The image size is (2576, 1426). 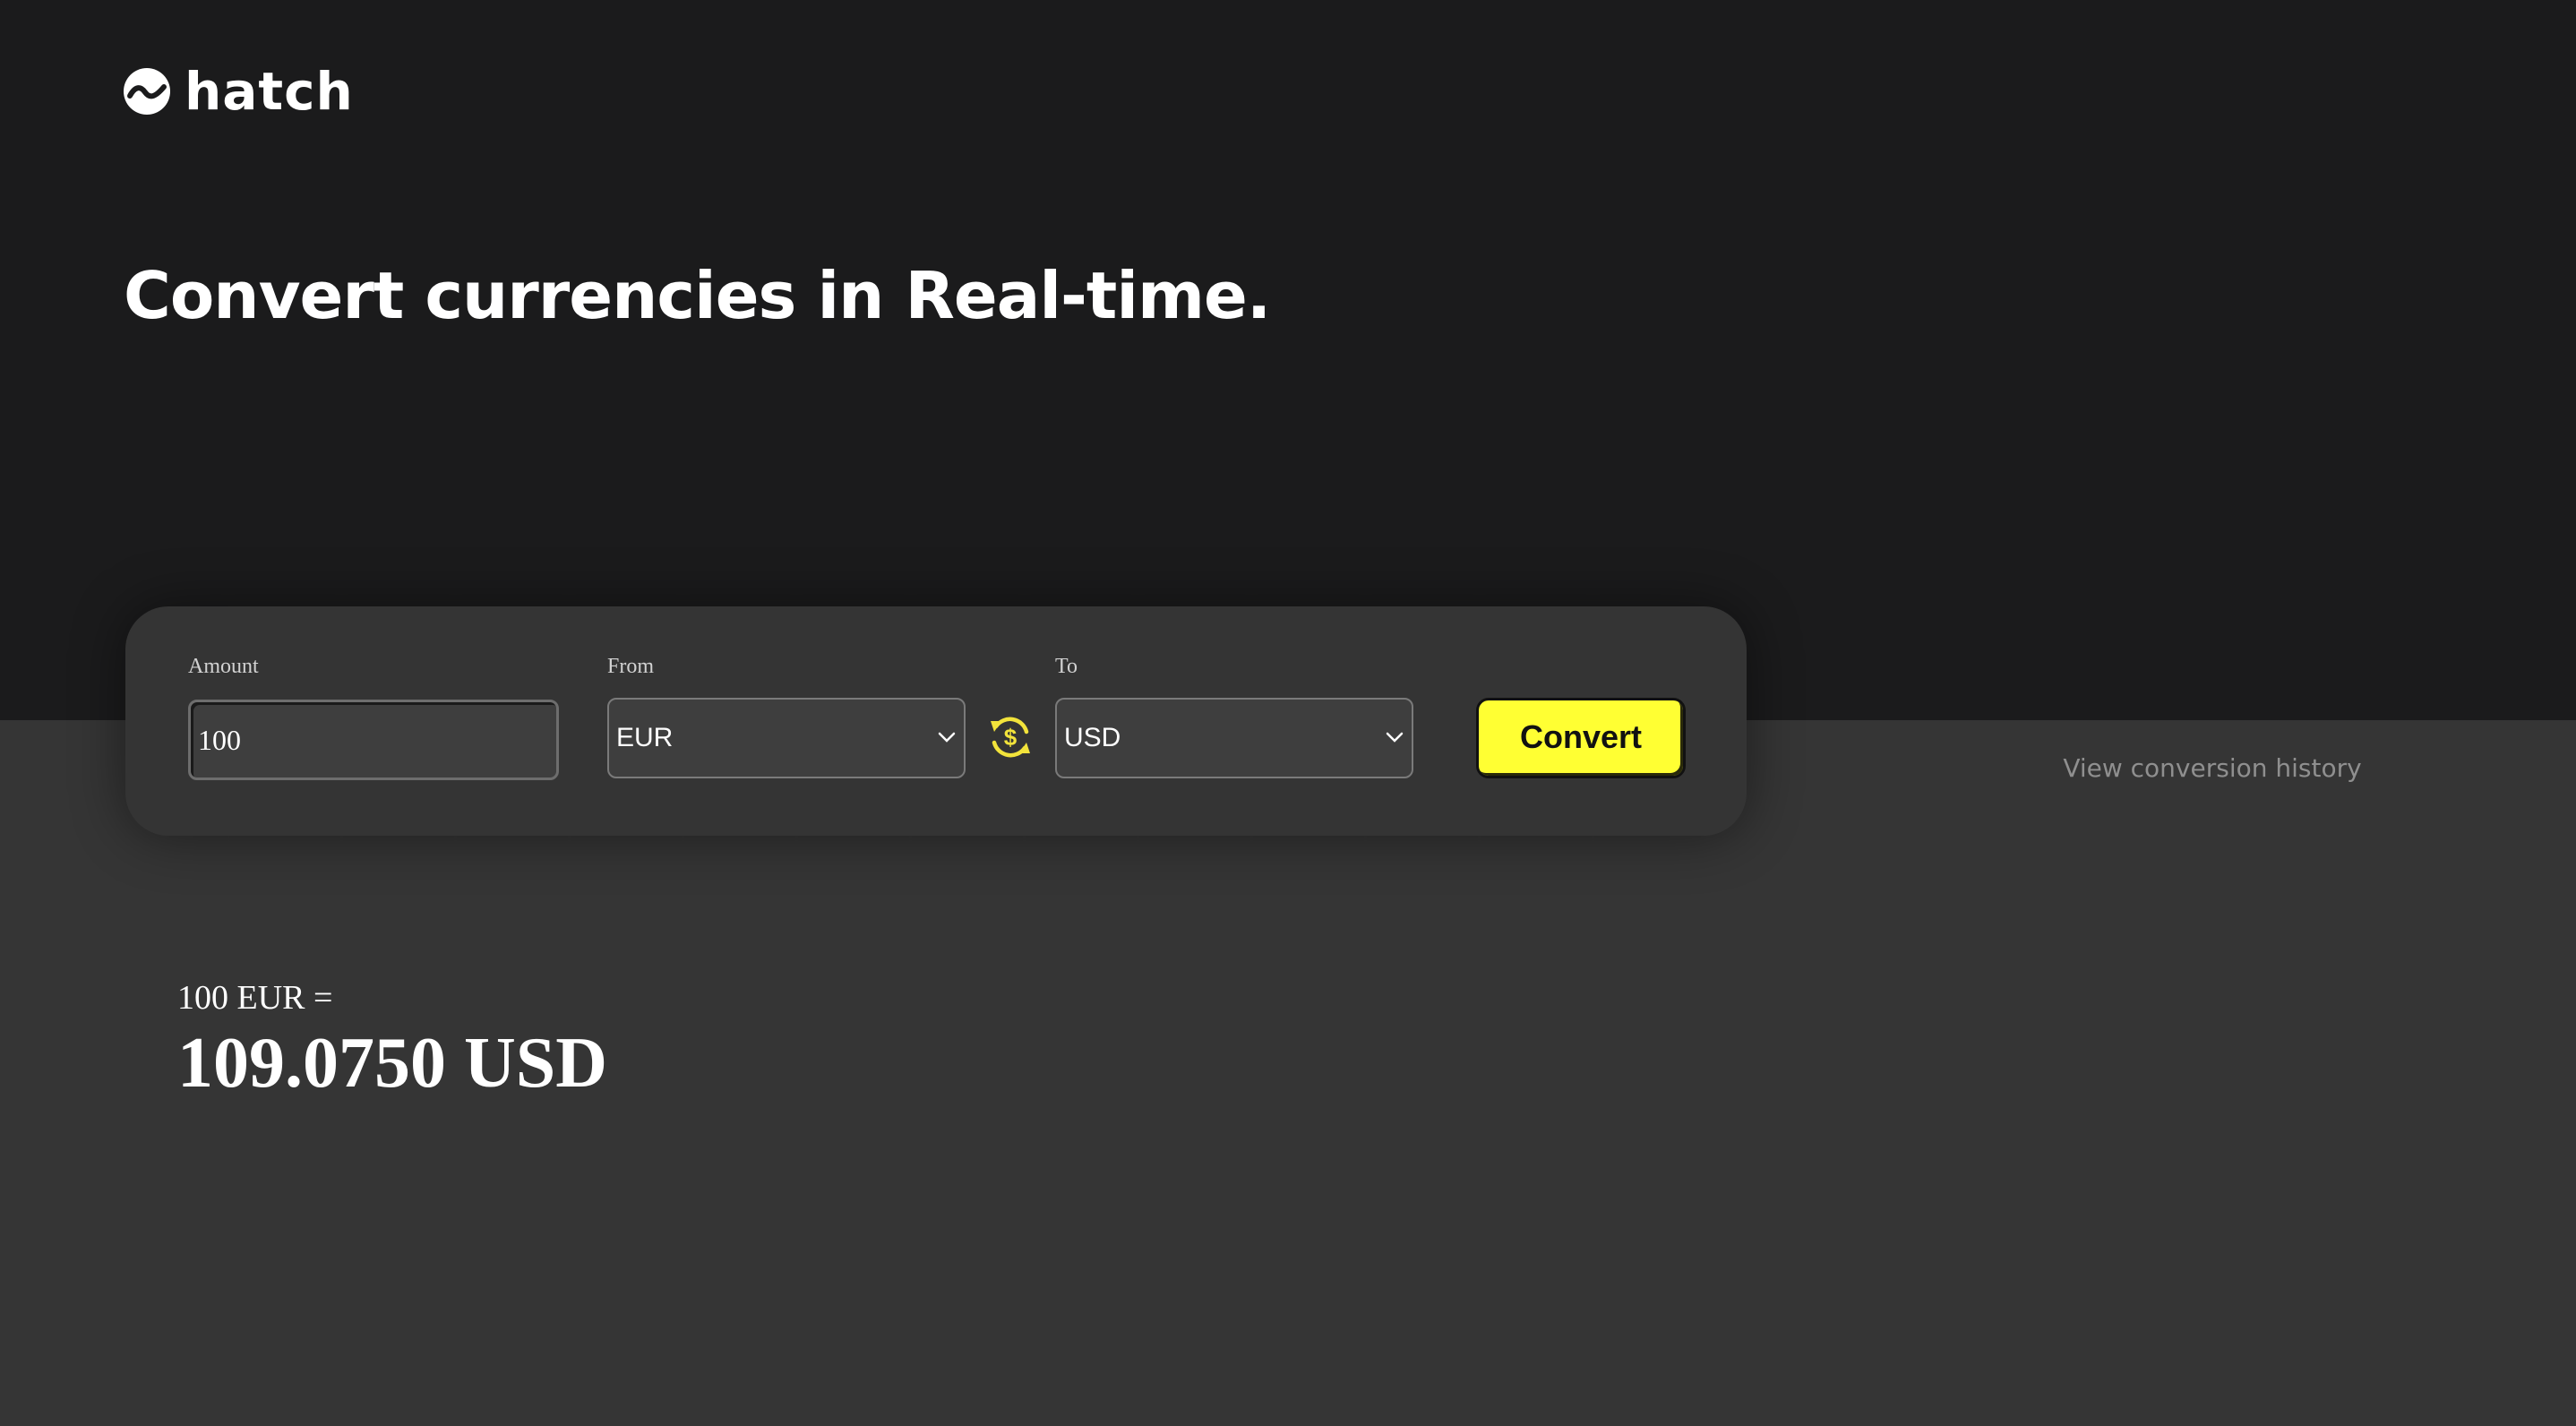 What do you see at coordinates (1581, 738) in the screenshot?
I see `convert-button: Convert` at bounding box center [1581, 738].